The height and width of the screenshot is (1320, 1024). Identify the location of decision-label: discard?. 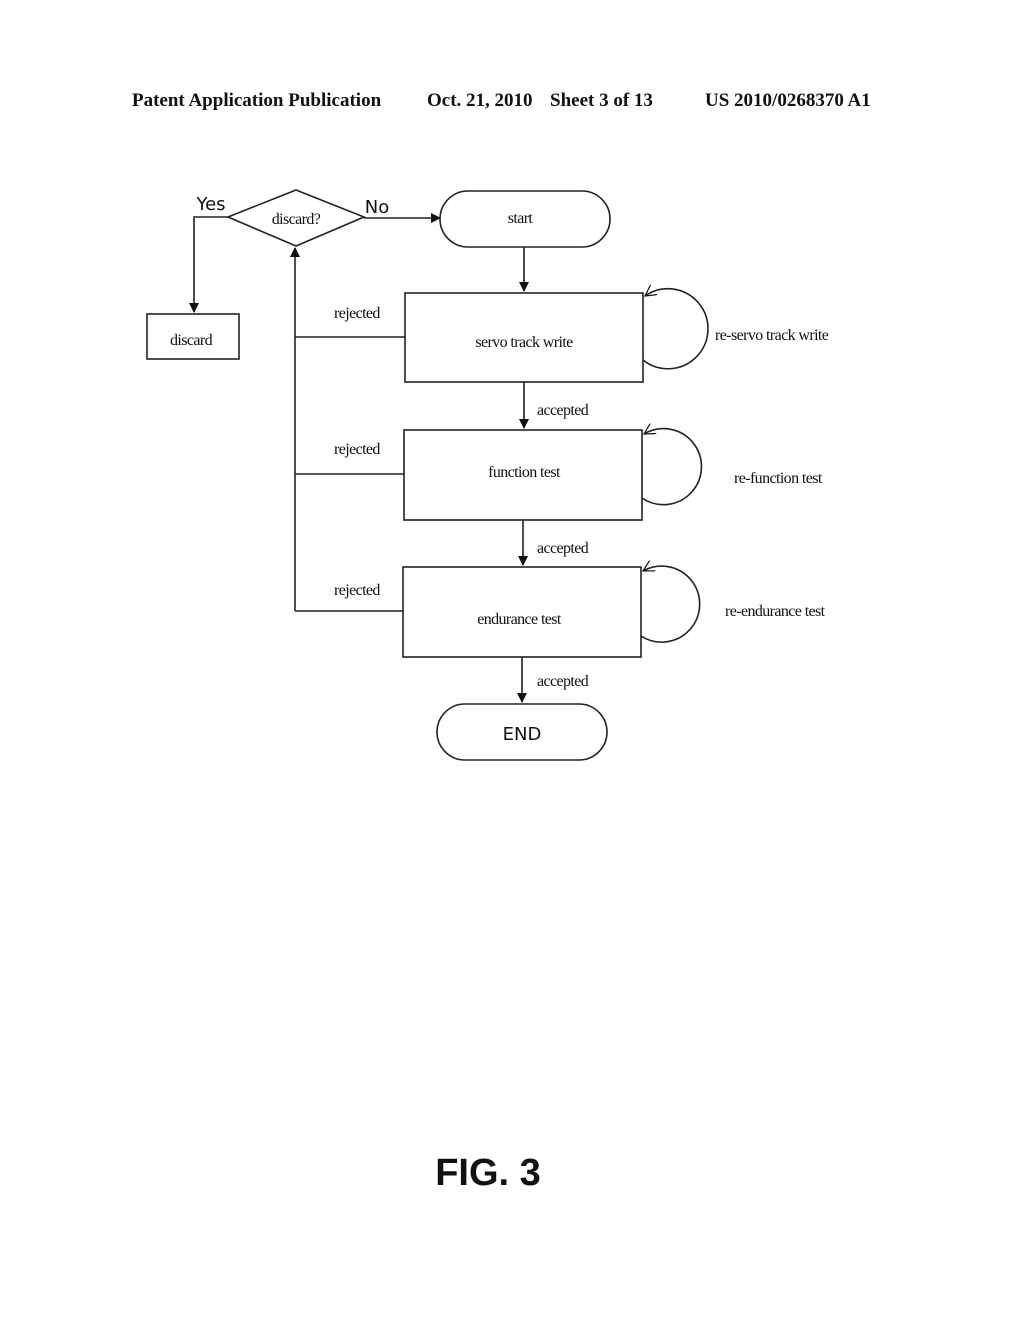
(296, 219).